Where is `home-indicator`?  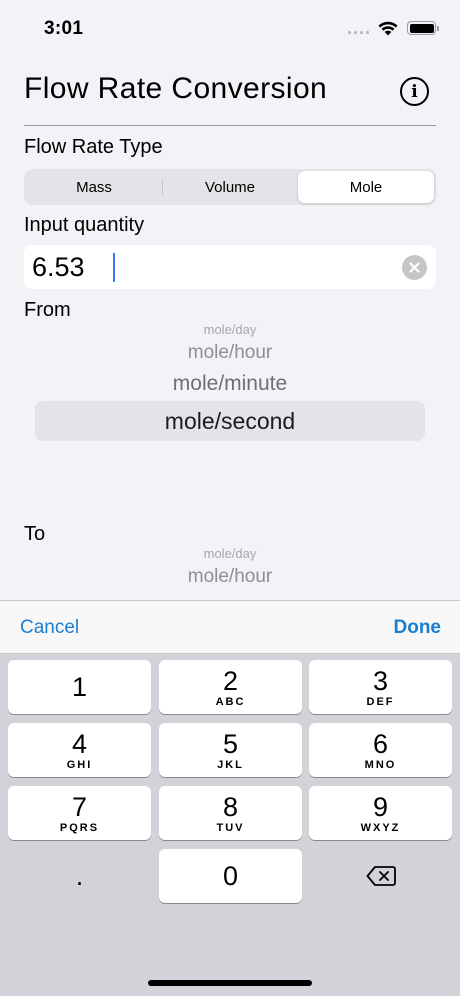
home-indicator is located at coordinates (230, 983).